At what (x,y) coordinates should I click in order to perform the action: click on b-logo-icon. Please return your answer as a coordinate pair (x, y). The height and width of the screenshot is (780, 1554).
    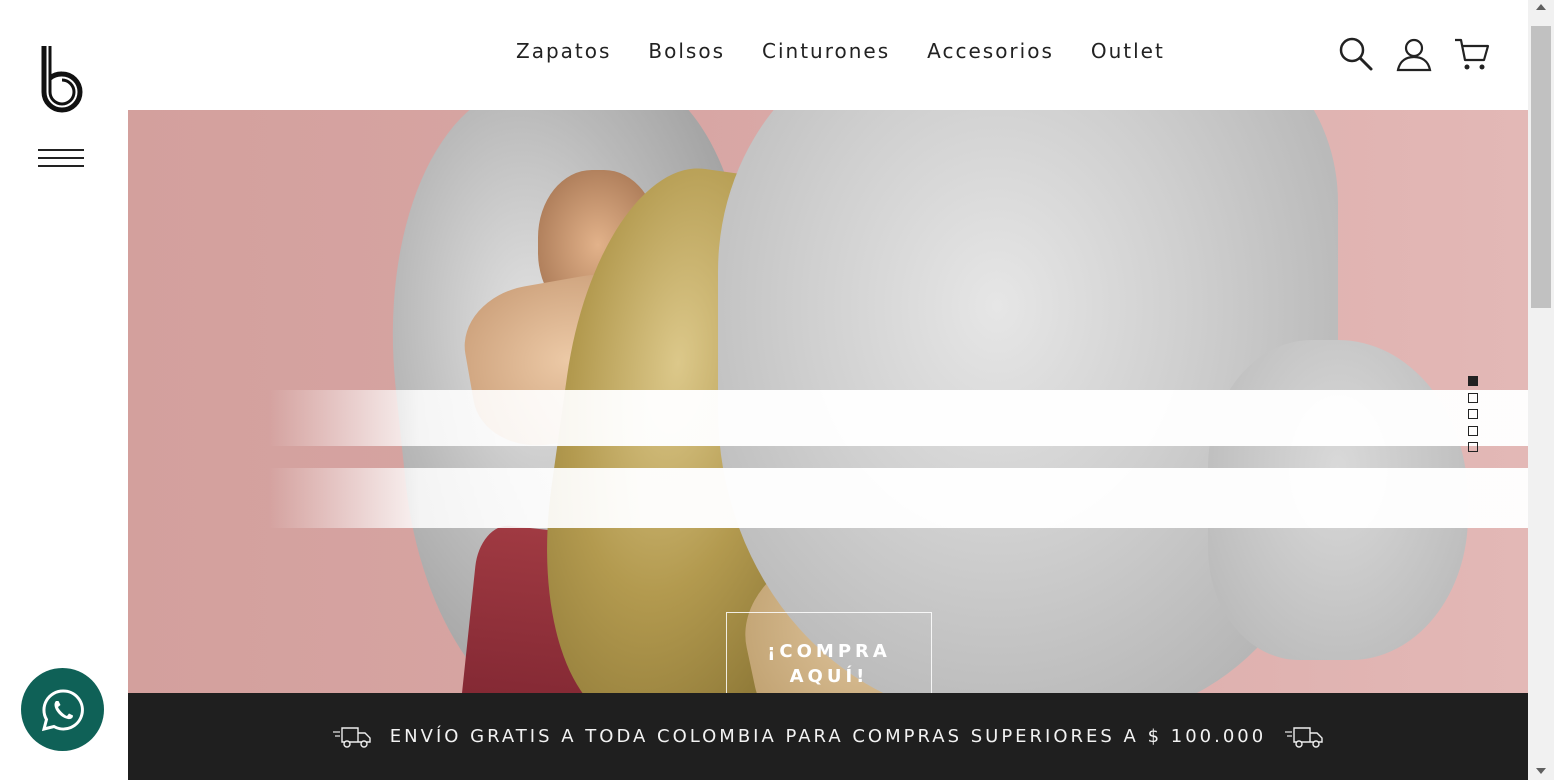
    Looking at the image, I should click on (62, 79).